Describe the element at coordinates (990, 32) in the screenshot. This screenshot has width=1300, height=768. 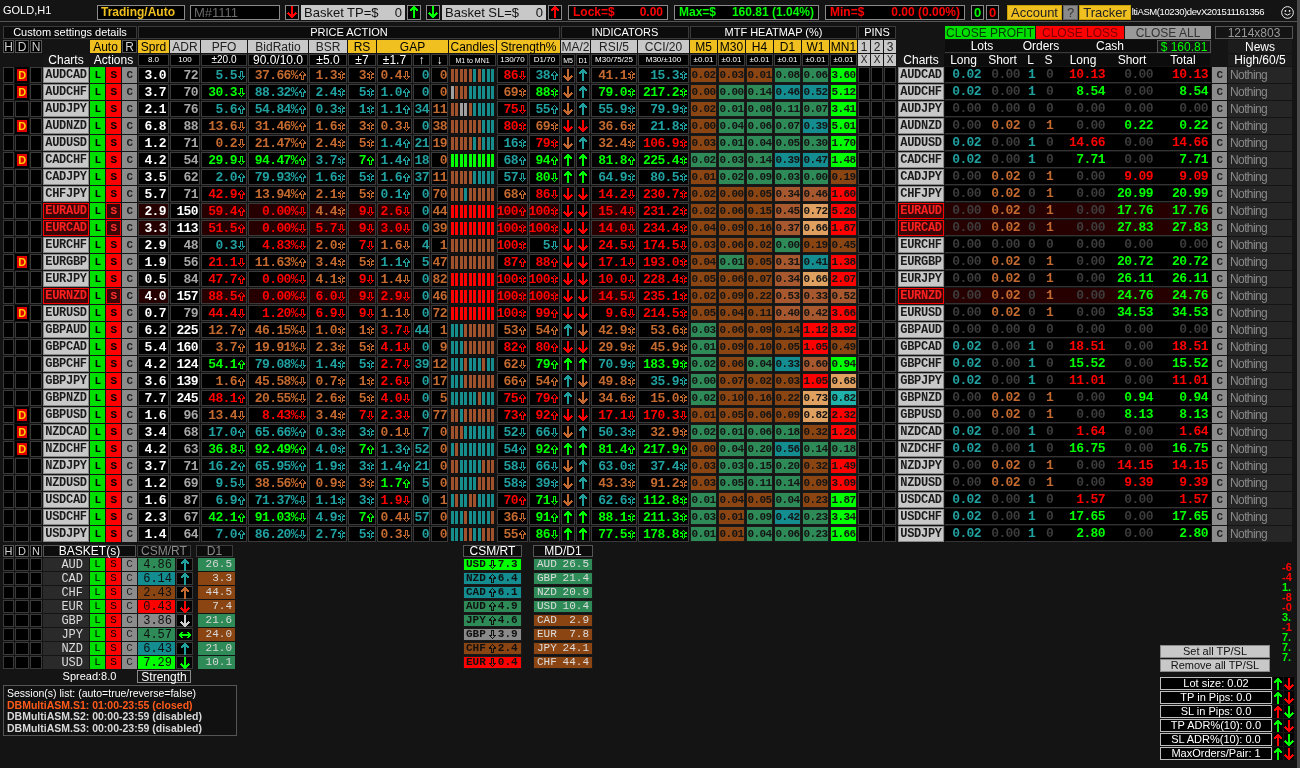
I see `close-orders-button: CLOSE PROFIT` at that location.